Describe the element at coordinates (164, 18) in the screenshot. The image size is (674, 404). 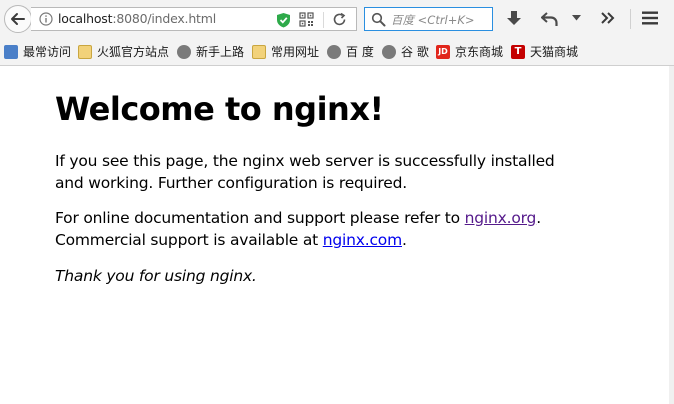
I see `url-path: :8080/index.html` at that location.